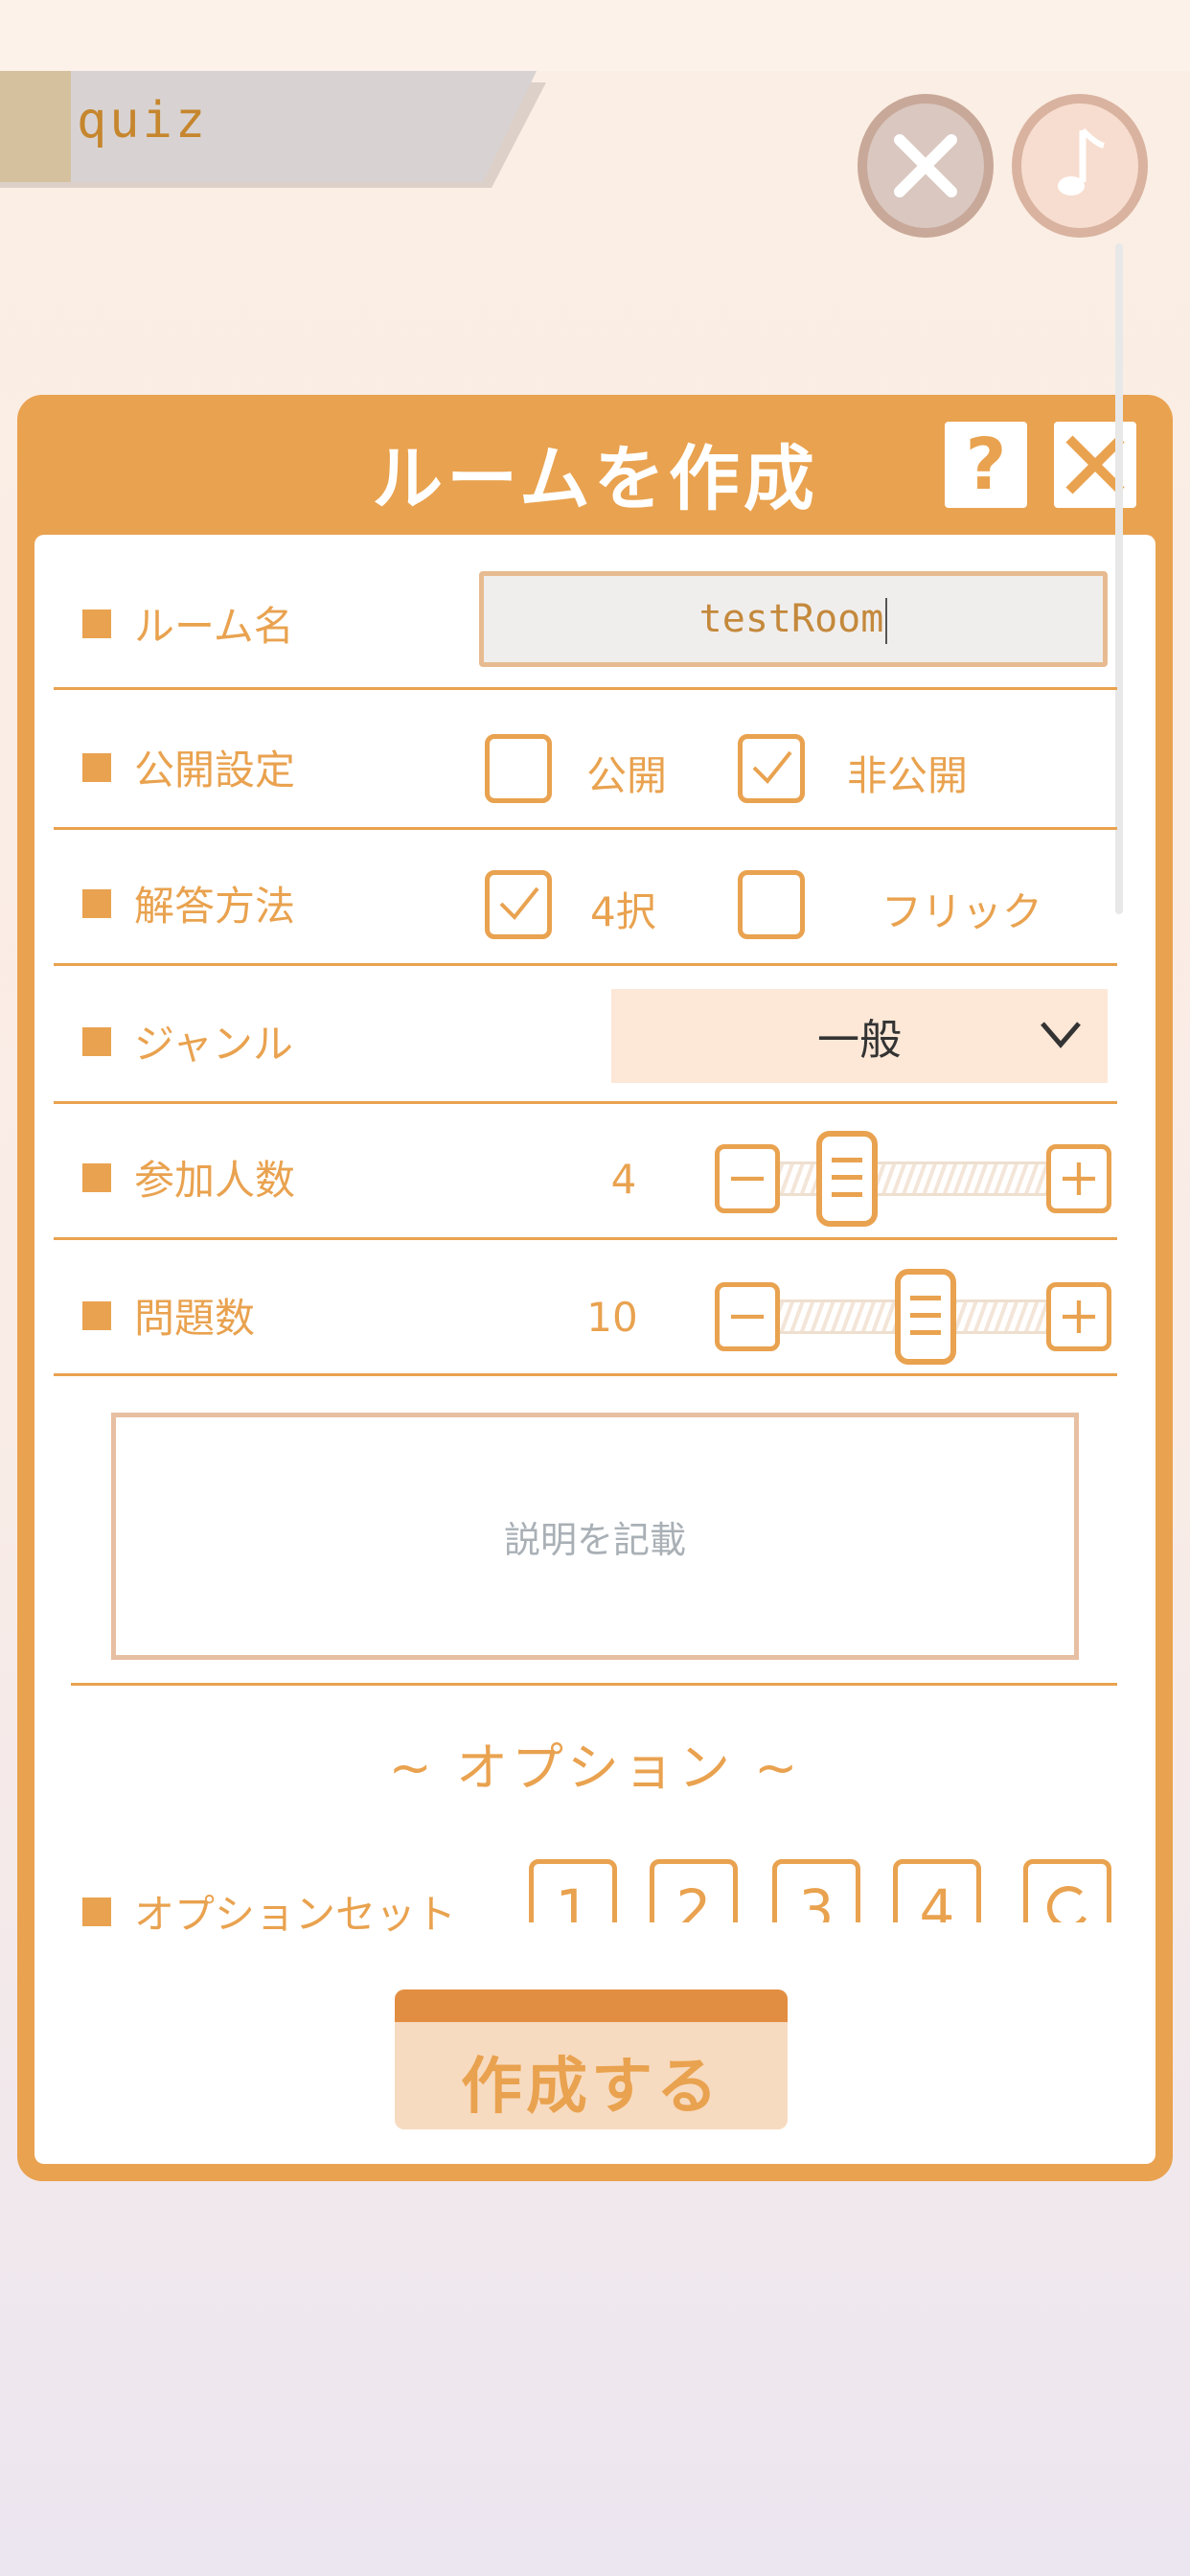 Image resolution: width=1190 pixels, height=2576 pixels. I want to click on preset-4-button: 4, so click(937, 1890).